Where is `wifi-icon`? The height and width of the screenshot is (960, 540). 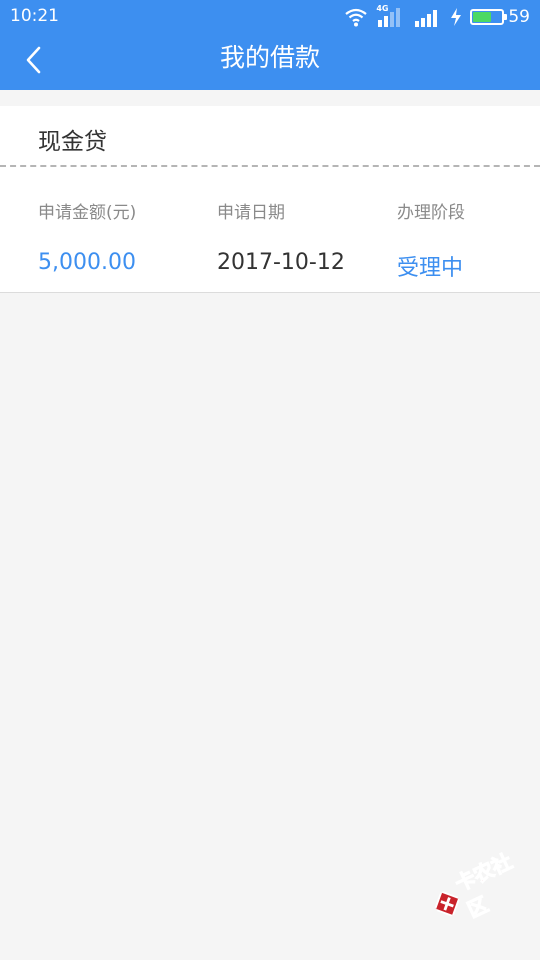
wifi-icon is located at coordinates (356, 17).